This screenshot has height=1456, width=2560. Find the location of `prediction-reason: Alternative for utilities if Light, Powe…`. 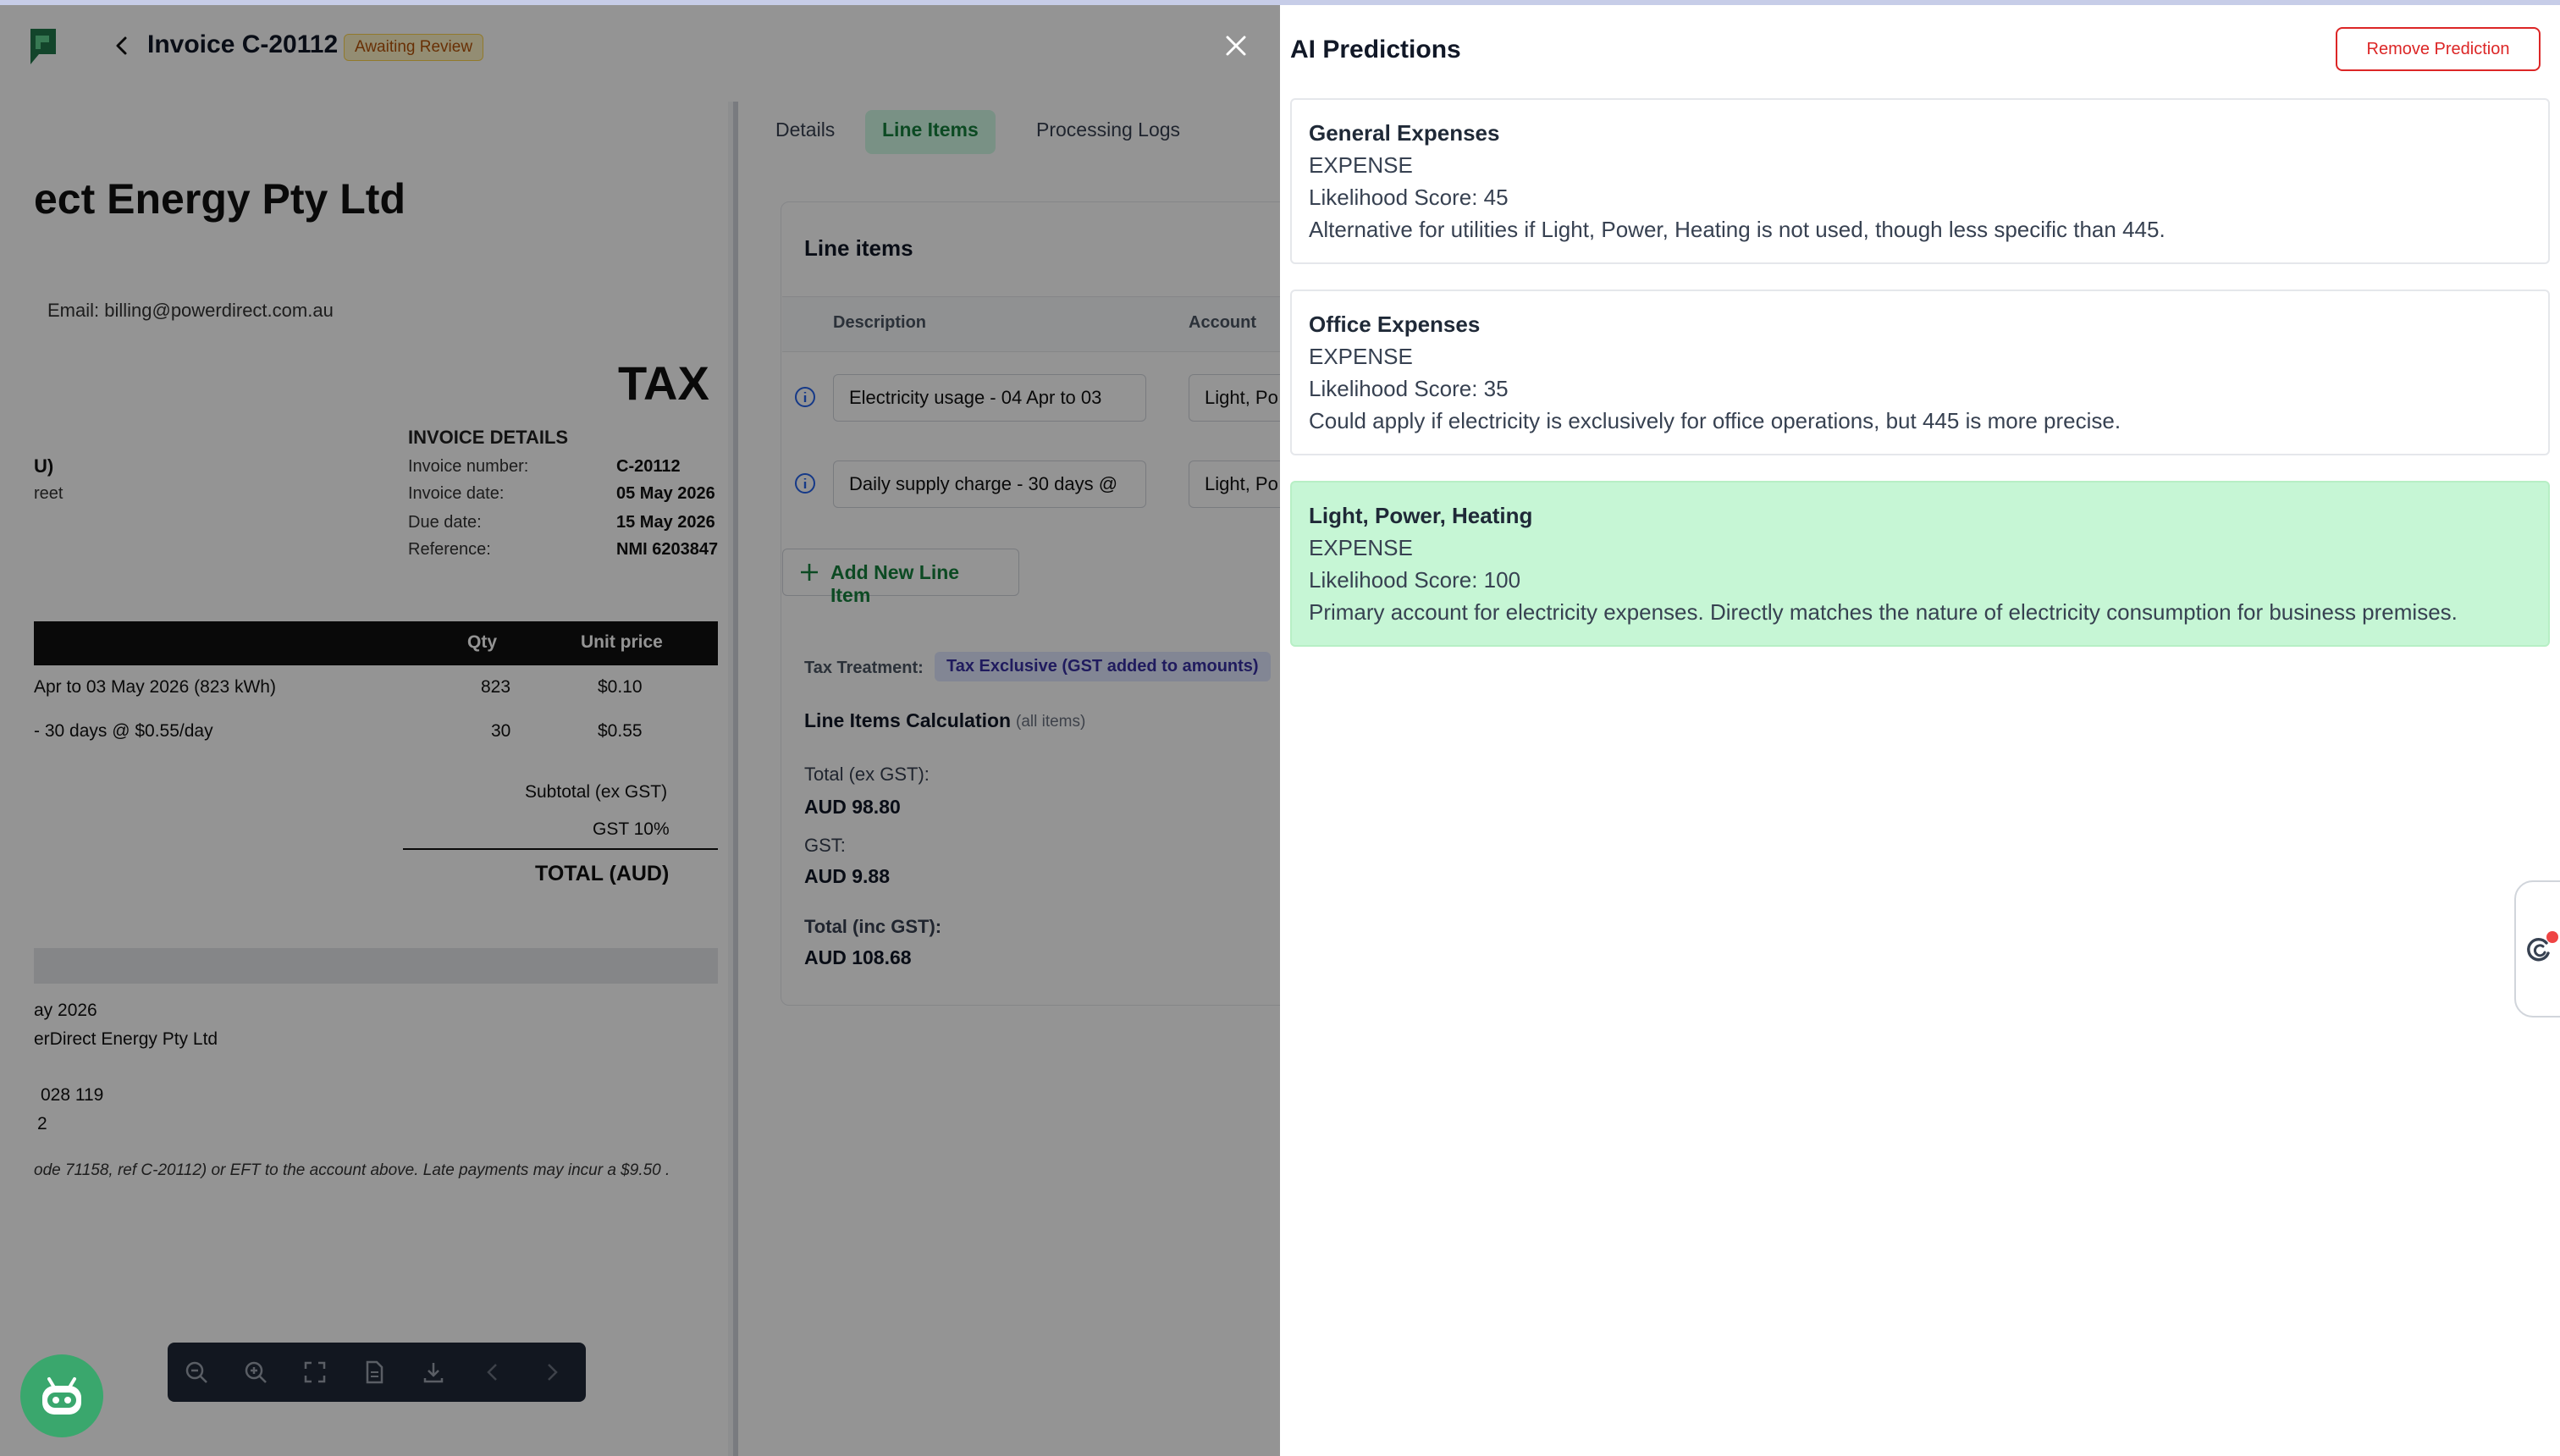

prediction-reason: Alternative for utilities if Light, Powe… is located at coordinates (1737, 229).